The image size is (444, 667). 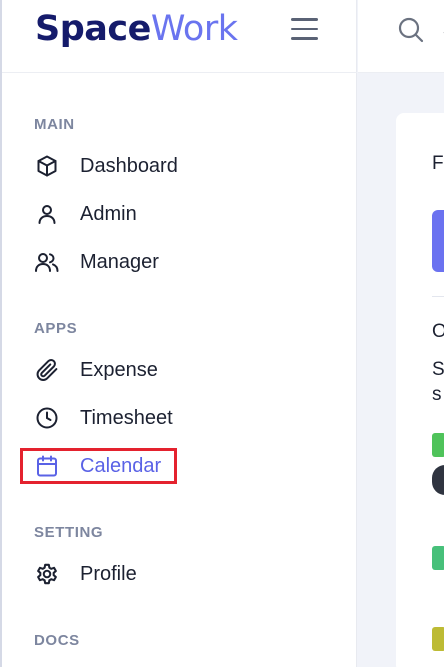 What do you see at coordinates (126, 417) in the screenshot?
I see `sidebar-item-label: Timesheet` at bounding box center [126, 417].